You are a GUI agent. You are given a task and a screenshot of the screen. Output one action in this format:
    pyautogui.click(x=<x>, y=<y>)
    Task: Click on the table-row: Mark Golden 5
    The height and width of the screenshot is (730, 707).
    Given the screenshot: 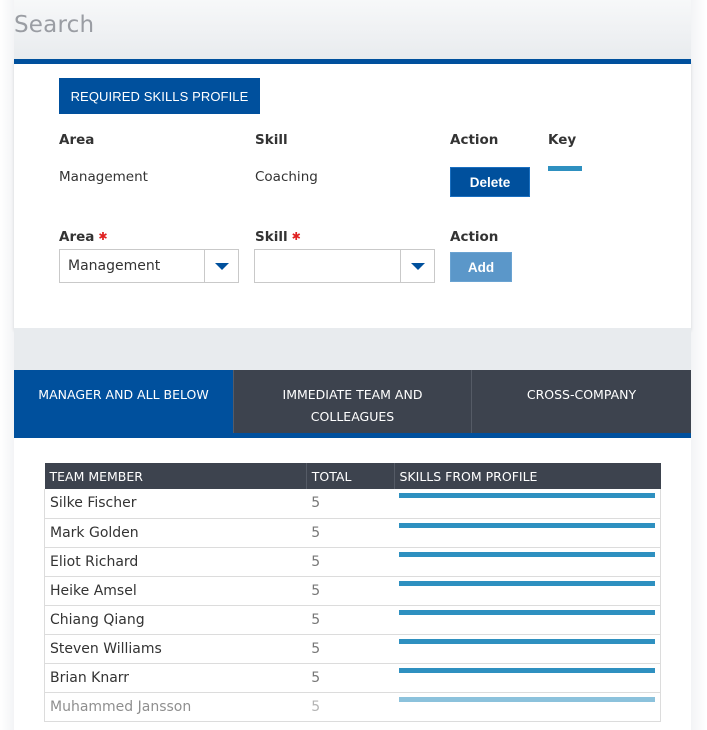 What is the action you would take?
    pyautogui.click(x=352, y=533)
    